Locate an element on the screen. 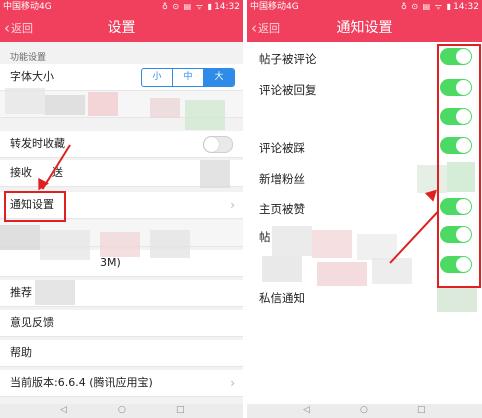 The width and height of the screenshot is (482, 418). version-row: 当前版本:6.6.4 (腾讯应用宝) › is located at coordinates (121, 383).